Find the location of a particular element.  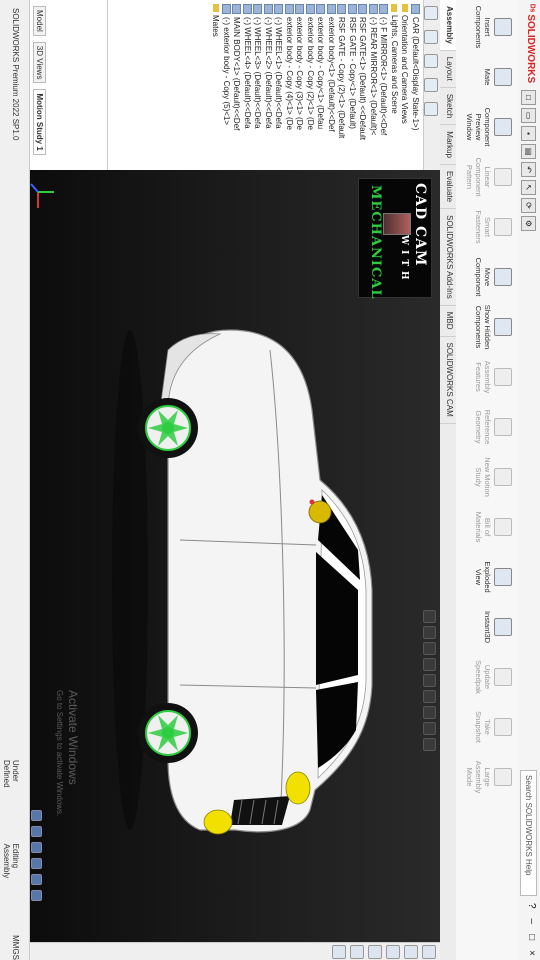

ribbon-button-smart-fasteners: Smart Fasteners is located at coordinates (493, 227).